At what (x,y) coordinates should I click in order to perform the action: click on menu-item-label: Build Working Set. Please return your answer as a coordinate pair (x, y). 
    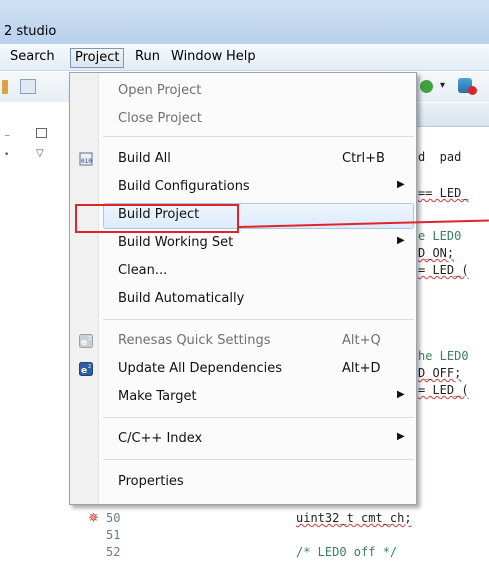
    Looking at the image, I should click on (176, 242).